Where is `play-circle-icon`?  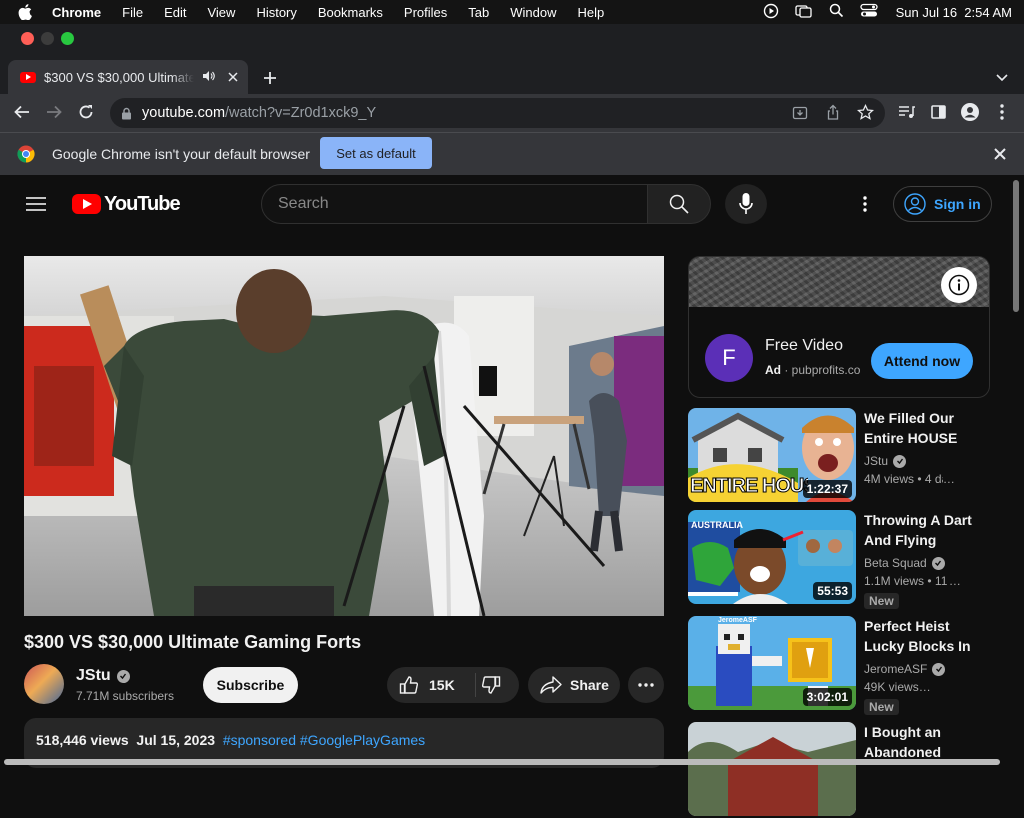 play-circle-icon is located at coordinates (771, 12).